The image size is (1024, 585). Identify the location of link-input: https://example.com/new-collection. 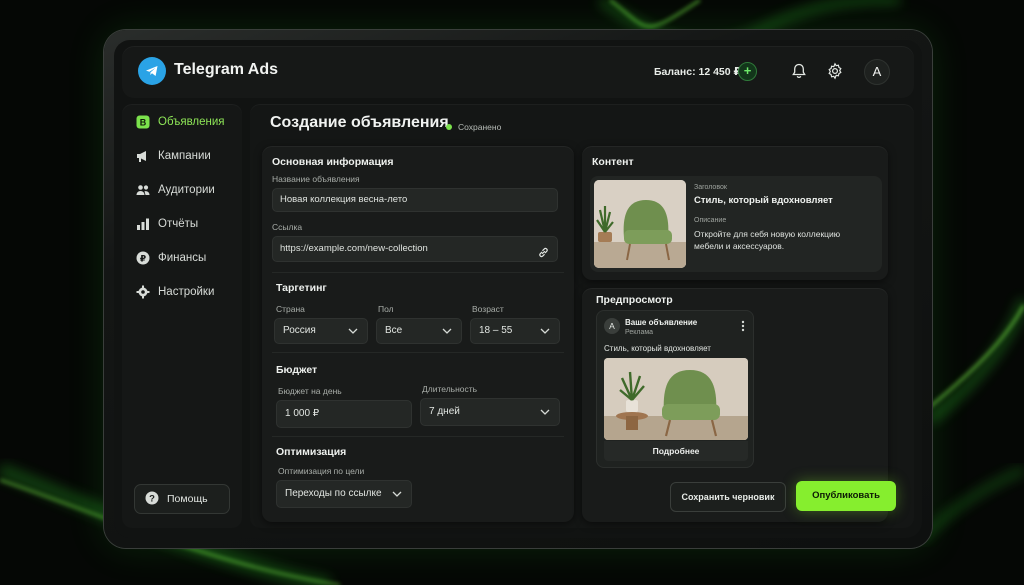
(415, 249).